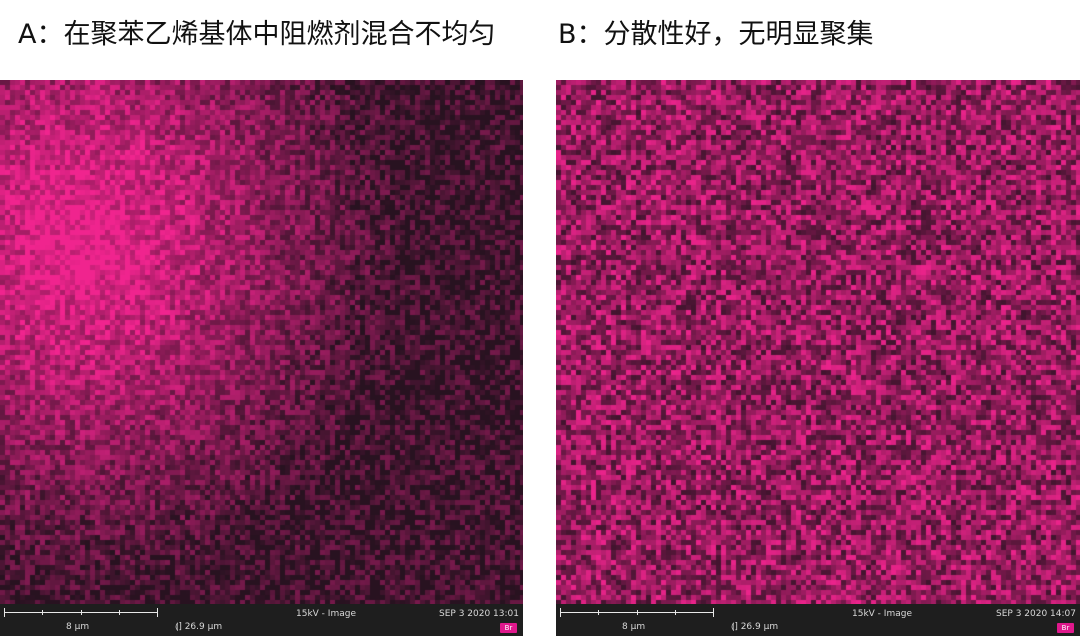 The width and height of the screenshot is (1080, 636). What do you see at coordinates (257, 34) in the screenshot?
I see `caption-a: A：在聚苯乙烯基体中阻燃剂混合不均匀` at bounding box center [257, 34].